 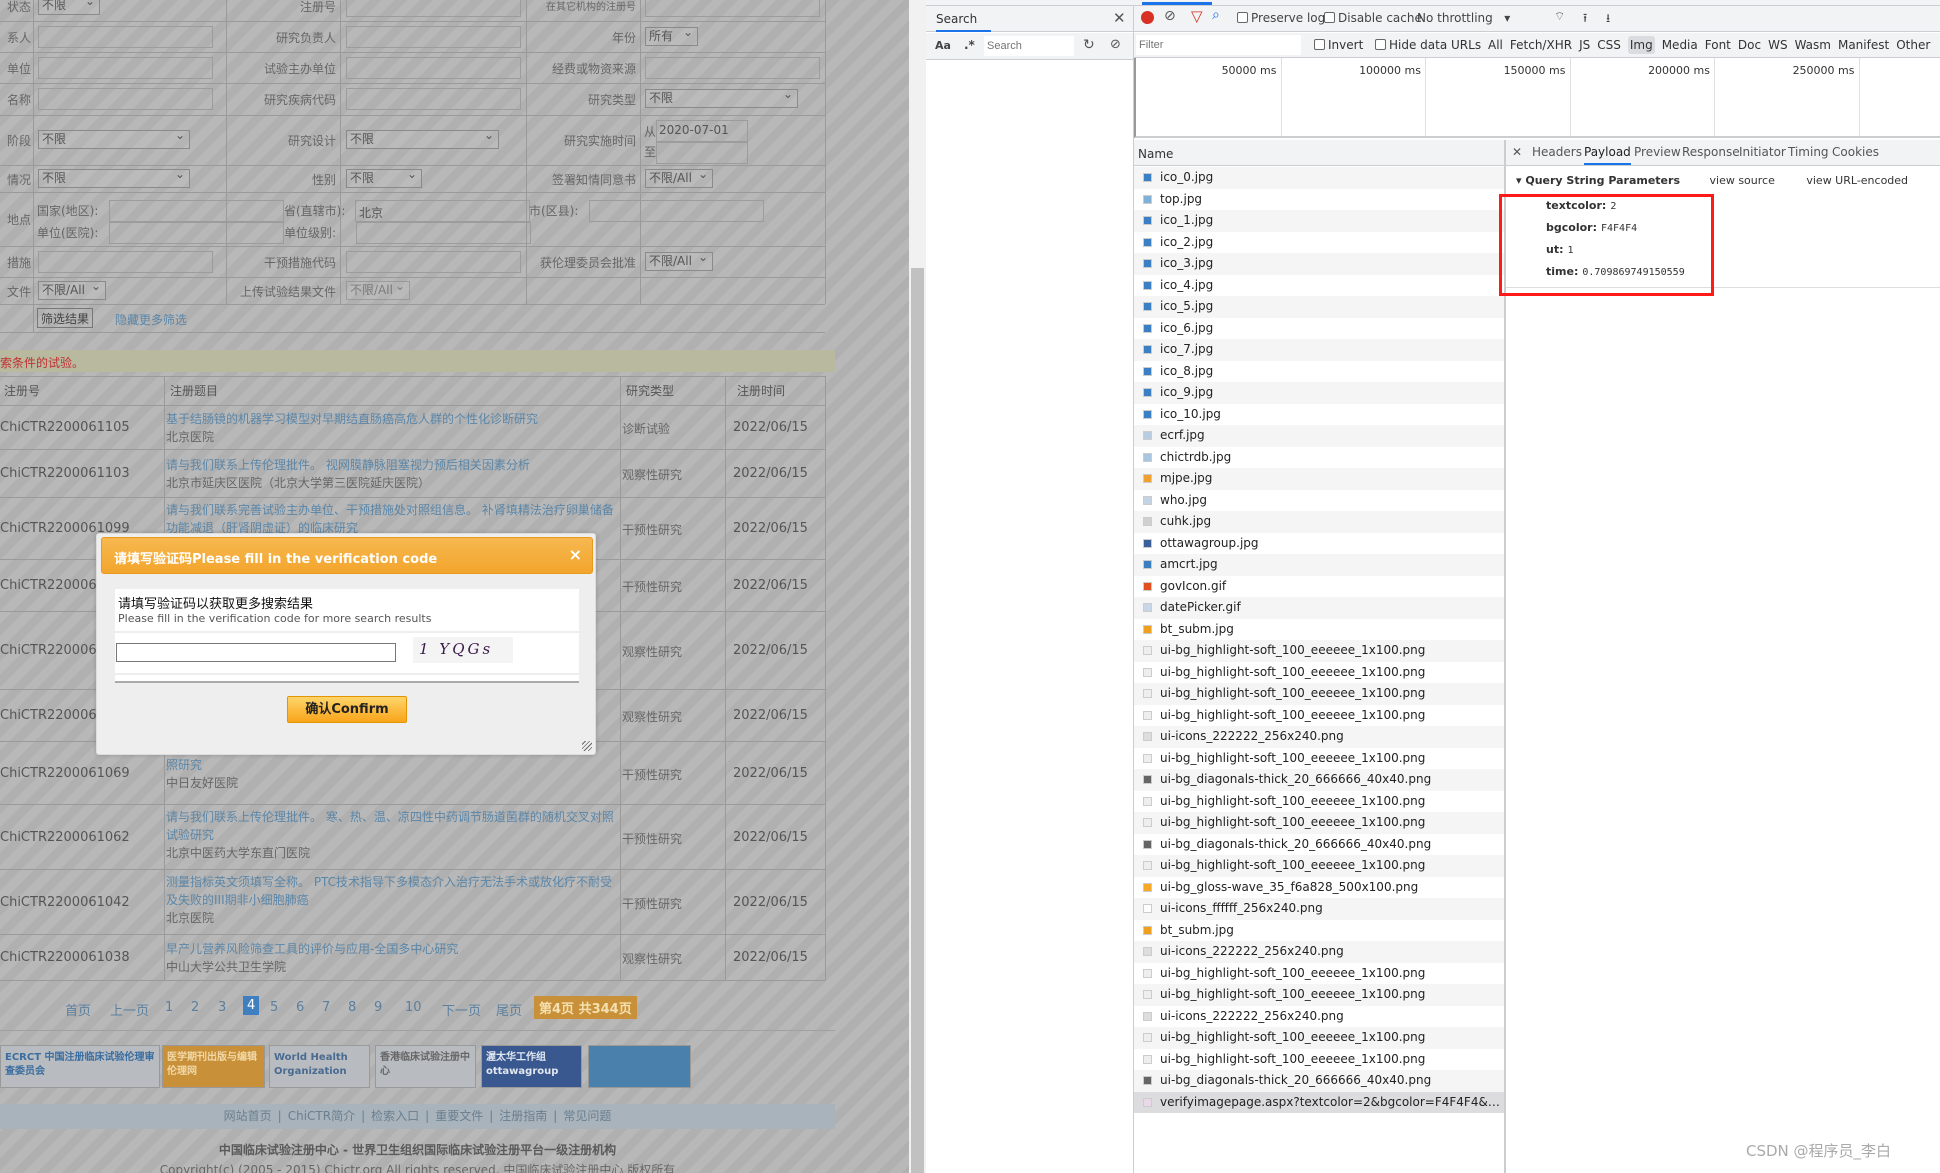 What do you see at coordinates (1319, 457) in the screenshot?
I see `request-row: chictrdb.jpg` at bounding box center [1319, 457].